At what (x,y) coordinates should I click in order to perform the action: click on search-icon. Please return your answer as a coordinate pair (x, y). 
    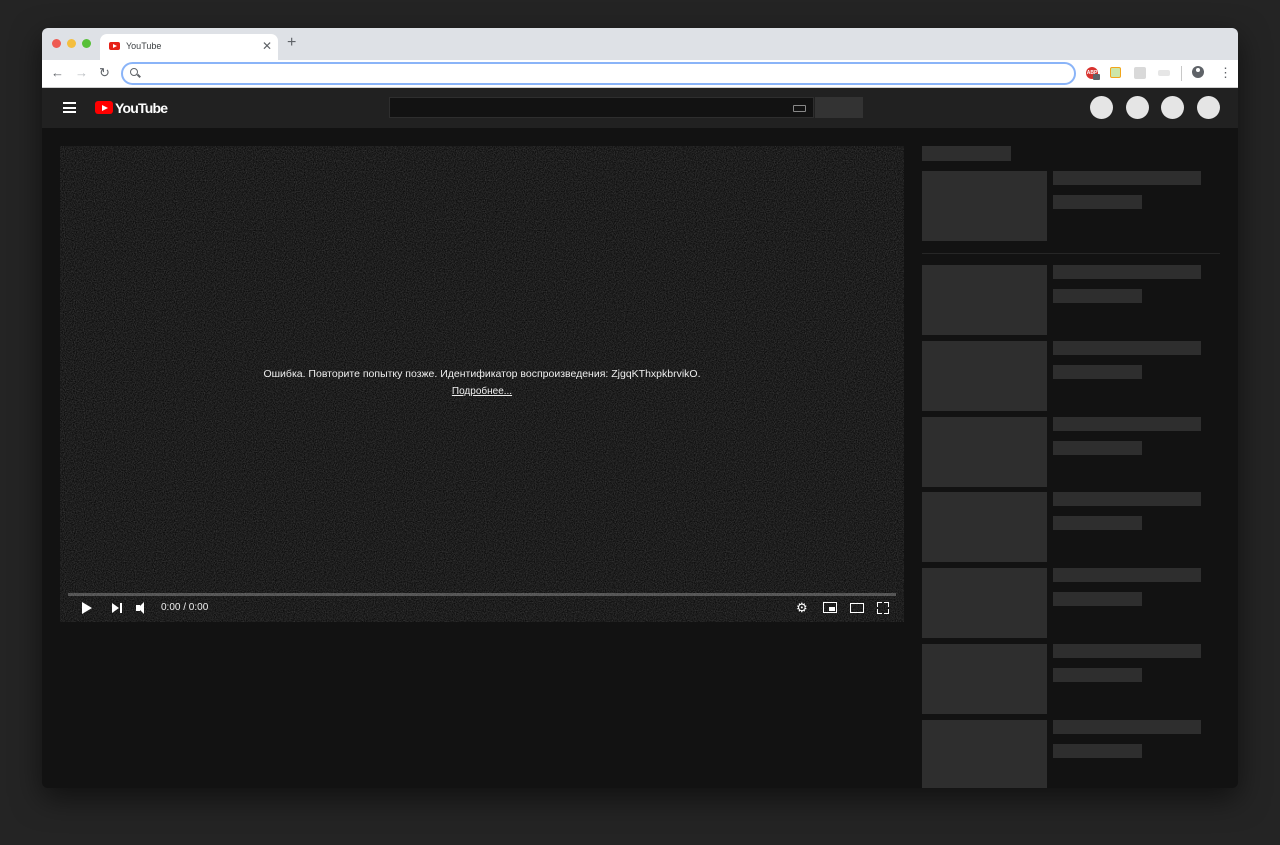
    Looking at the image, I should click on (134, 72).